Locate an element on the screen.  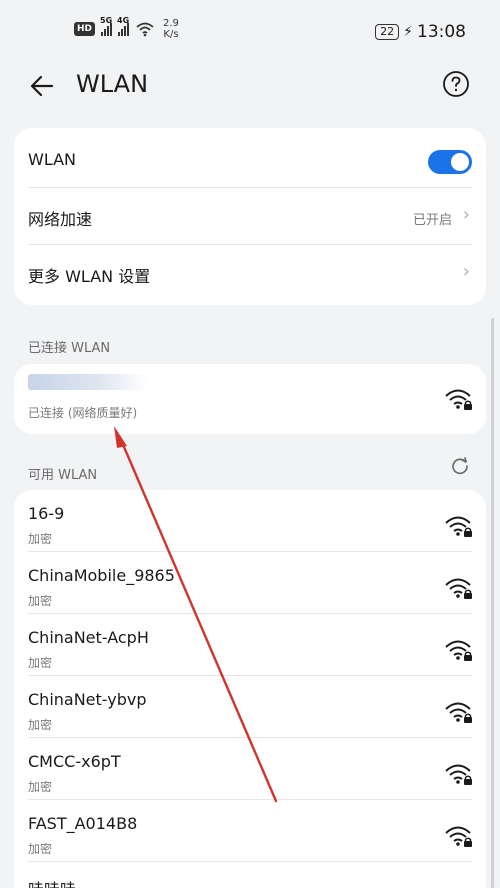
network-ssid: 16-9 is located at coordinates (46, 513).